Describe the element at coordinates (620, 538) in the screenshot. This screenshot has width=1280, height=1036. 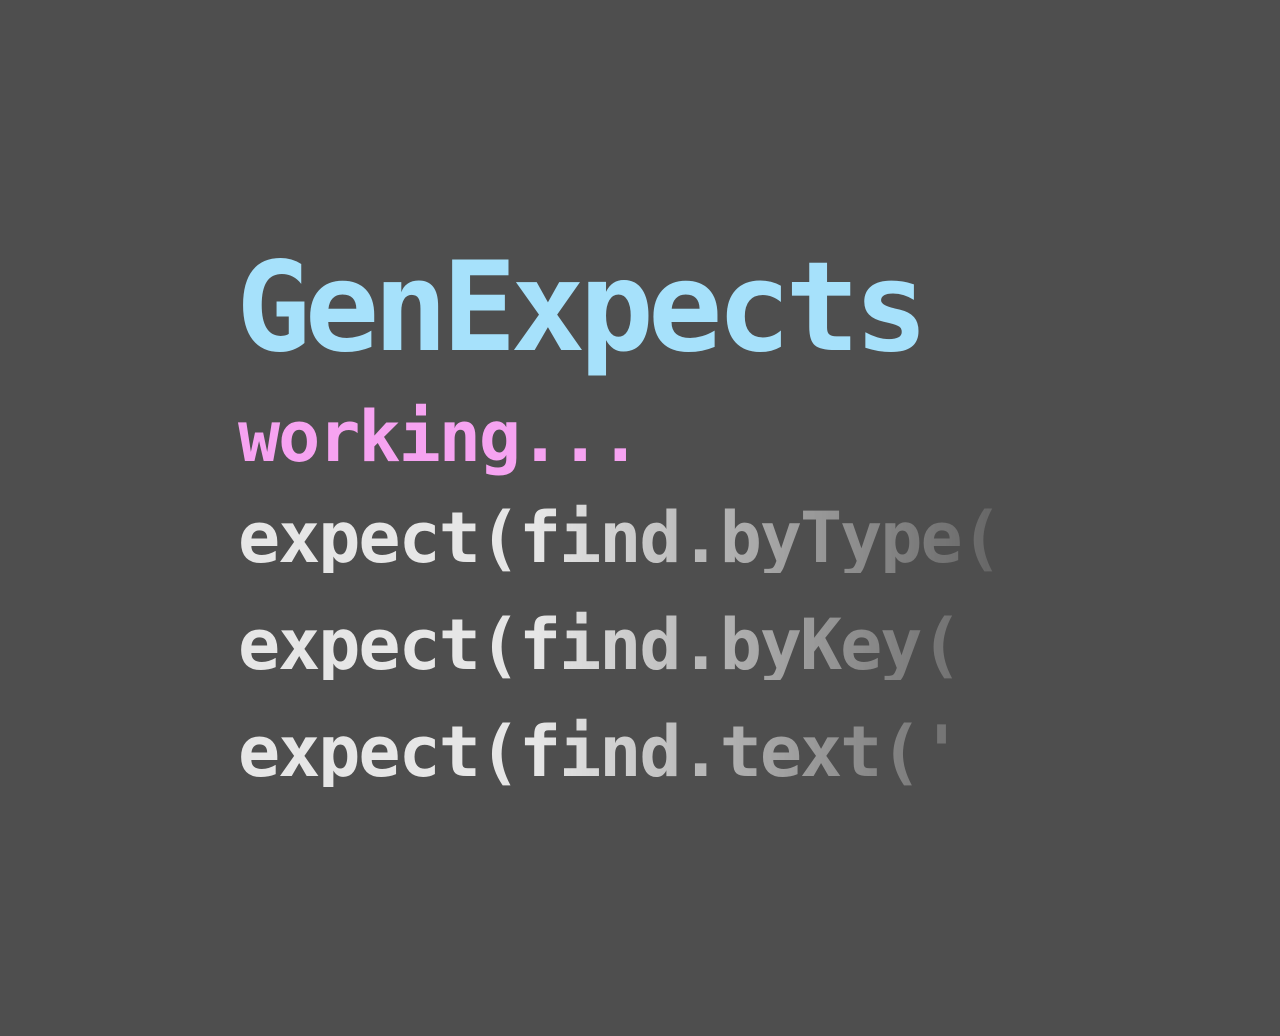
I see `code-line-by-type: expect(find.byType(` at that location.